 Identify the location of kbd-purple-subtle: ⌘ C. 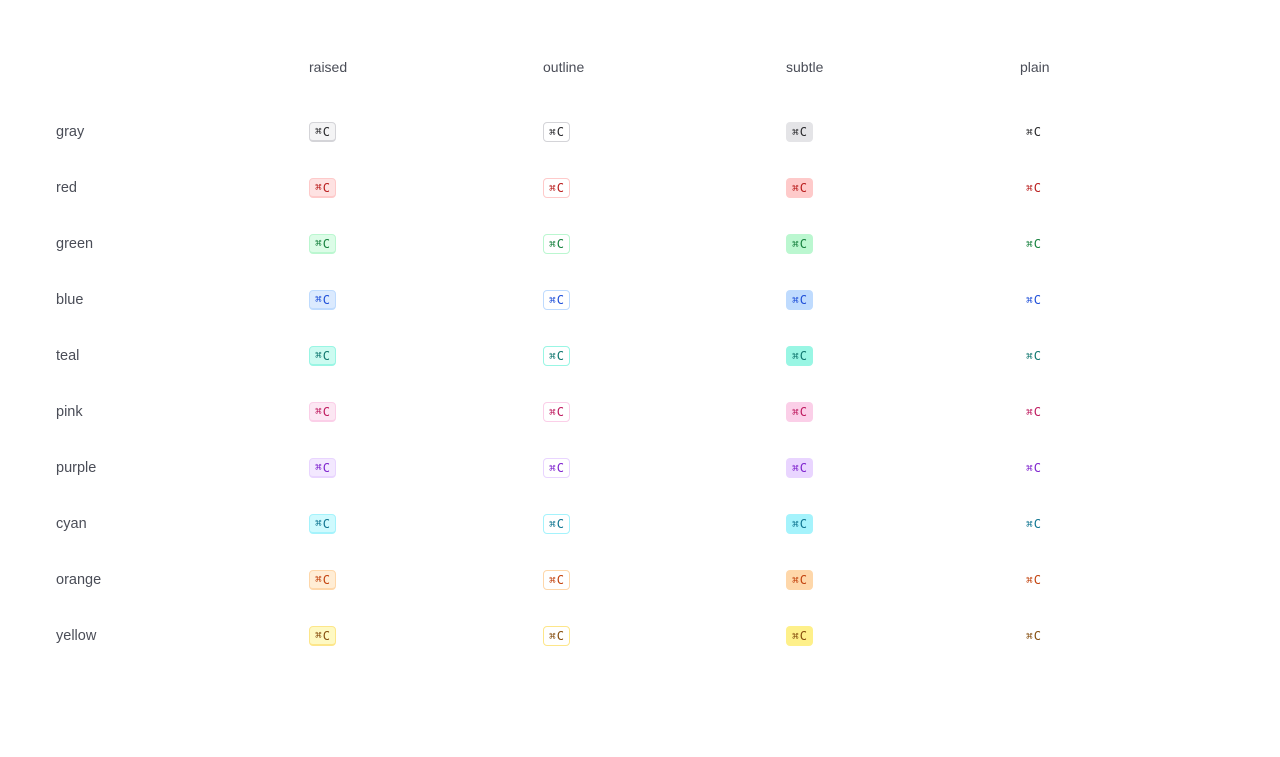
(799, 468).